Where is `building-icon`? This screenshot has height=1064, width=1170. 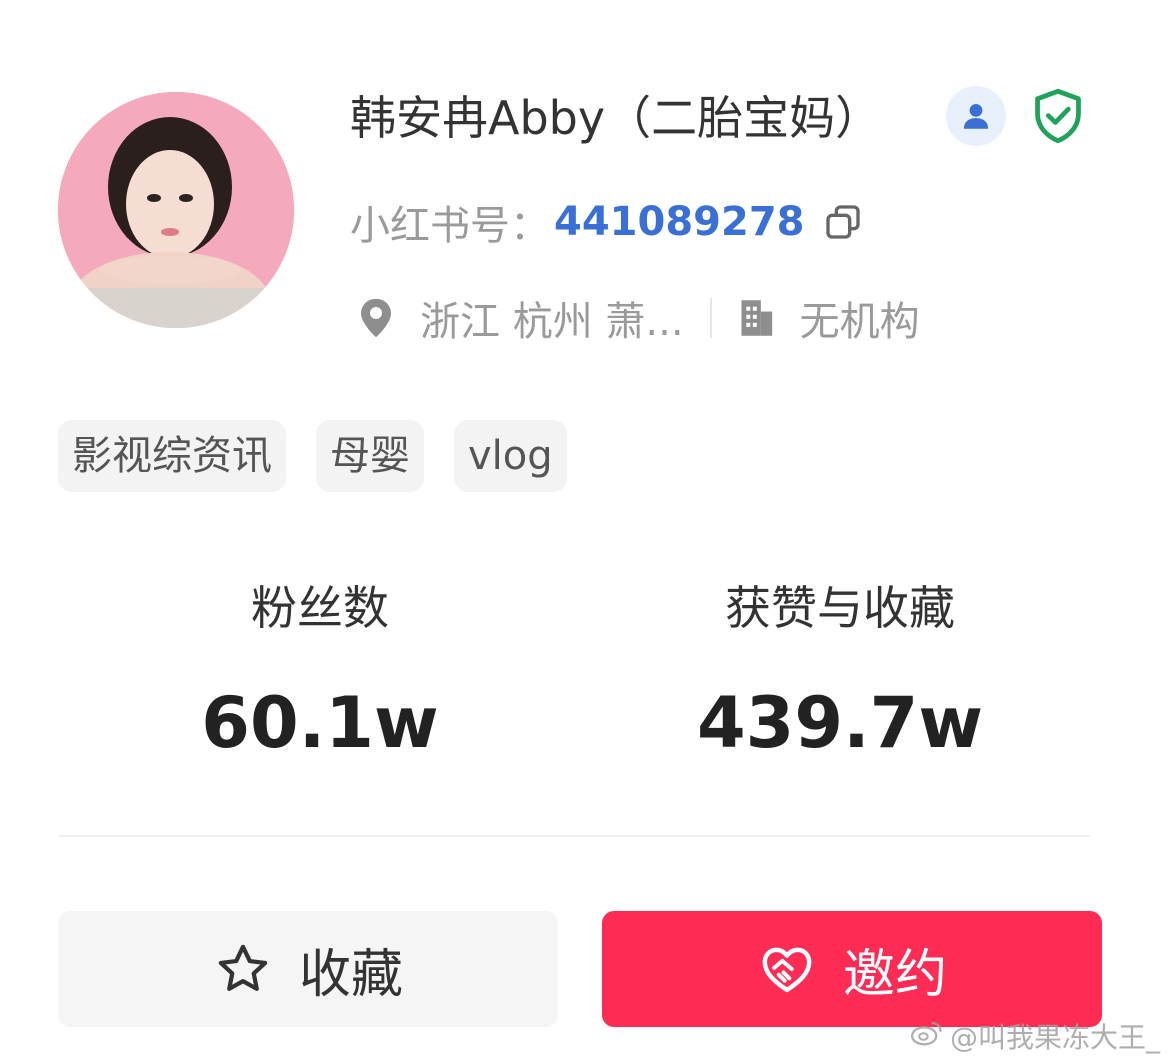 building-icon is located at coordinates (756, 318).